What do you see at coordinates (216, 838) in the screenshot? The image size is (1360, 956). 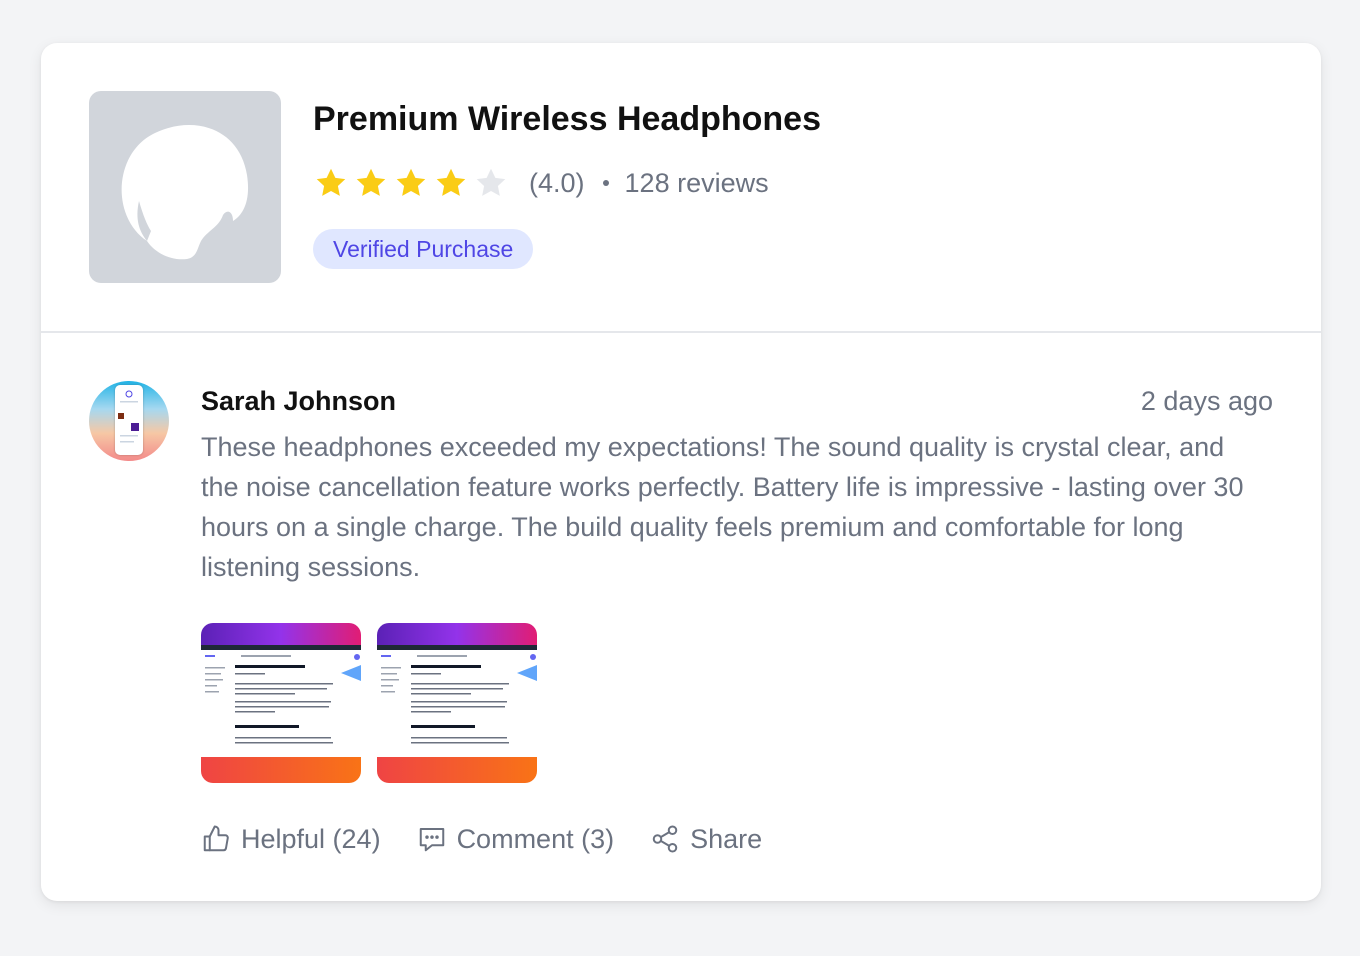 I see `thumbs-up-icon` at bounding box center [216, 838].